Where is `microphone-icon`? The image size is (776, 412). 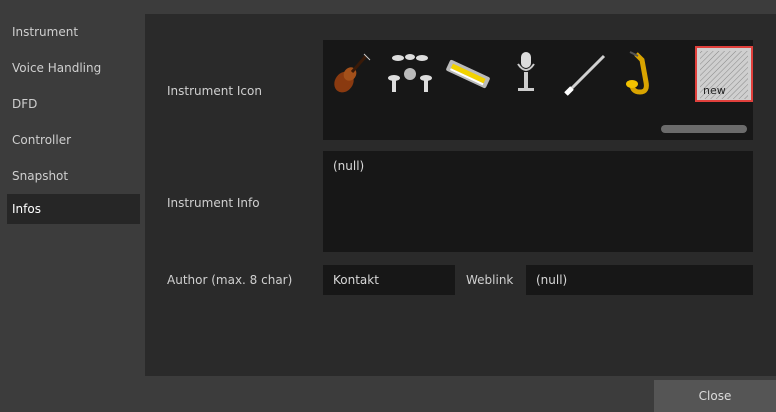 microphone-icon is located at coordinates (526, 74).